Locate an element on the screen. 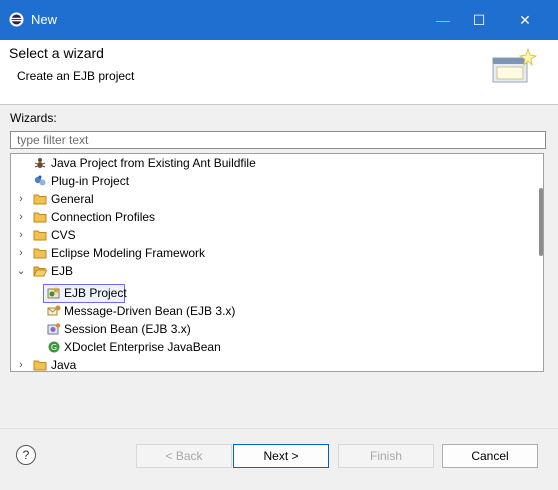 This screenshot has height=490, width=558. tree-item-label: Eclipse Modeling Framework is located at coordinates (128, 253).